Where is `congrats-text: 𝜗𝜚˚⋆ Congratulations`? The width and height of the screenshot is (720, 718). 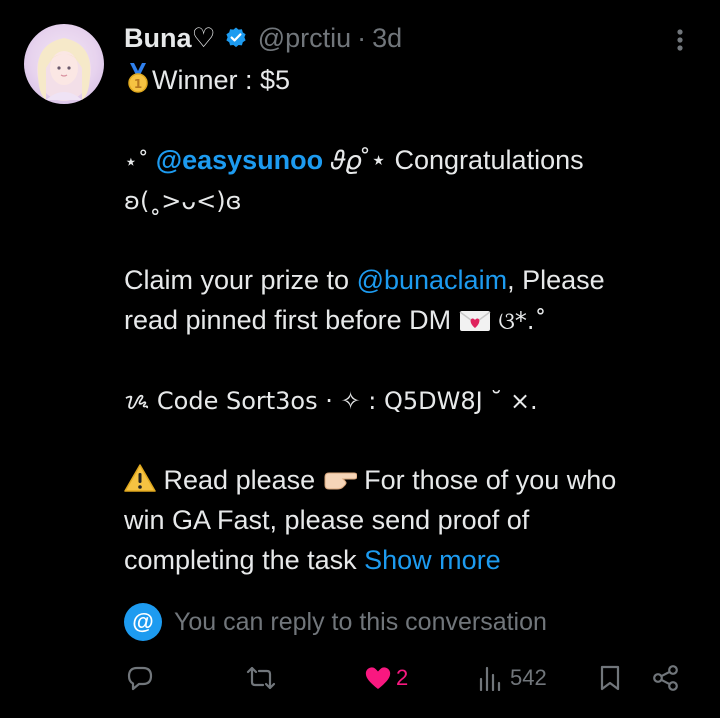
congrats-text: 𝜗𝜚˚⋆ Congratulations is located at coordinates (453, 160).